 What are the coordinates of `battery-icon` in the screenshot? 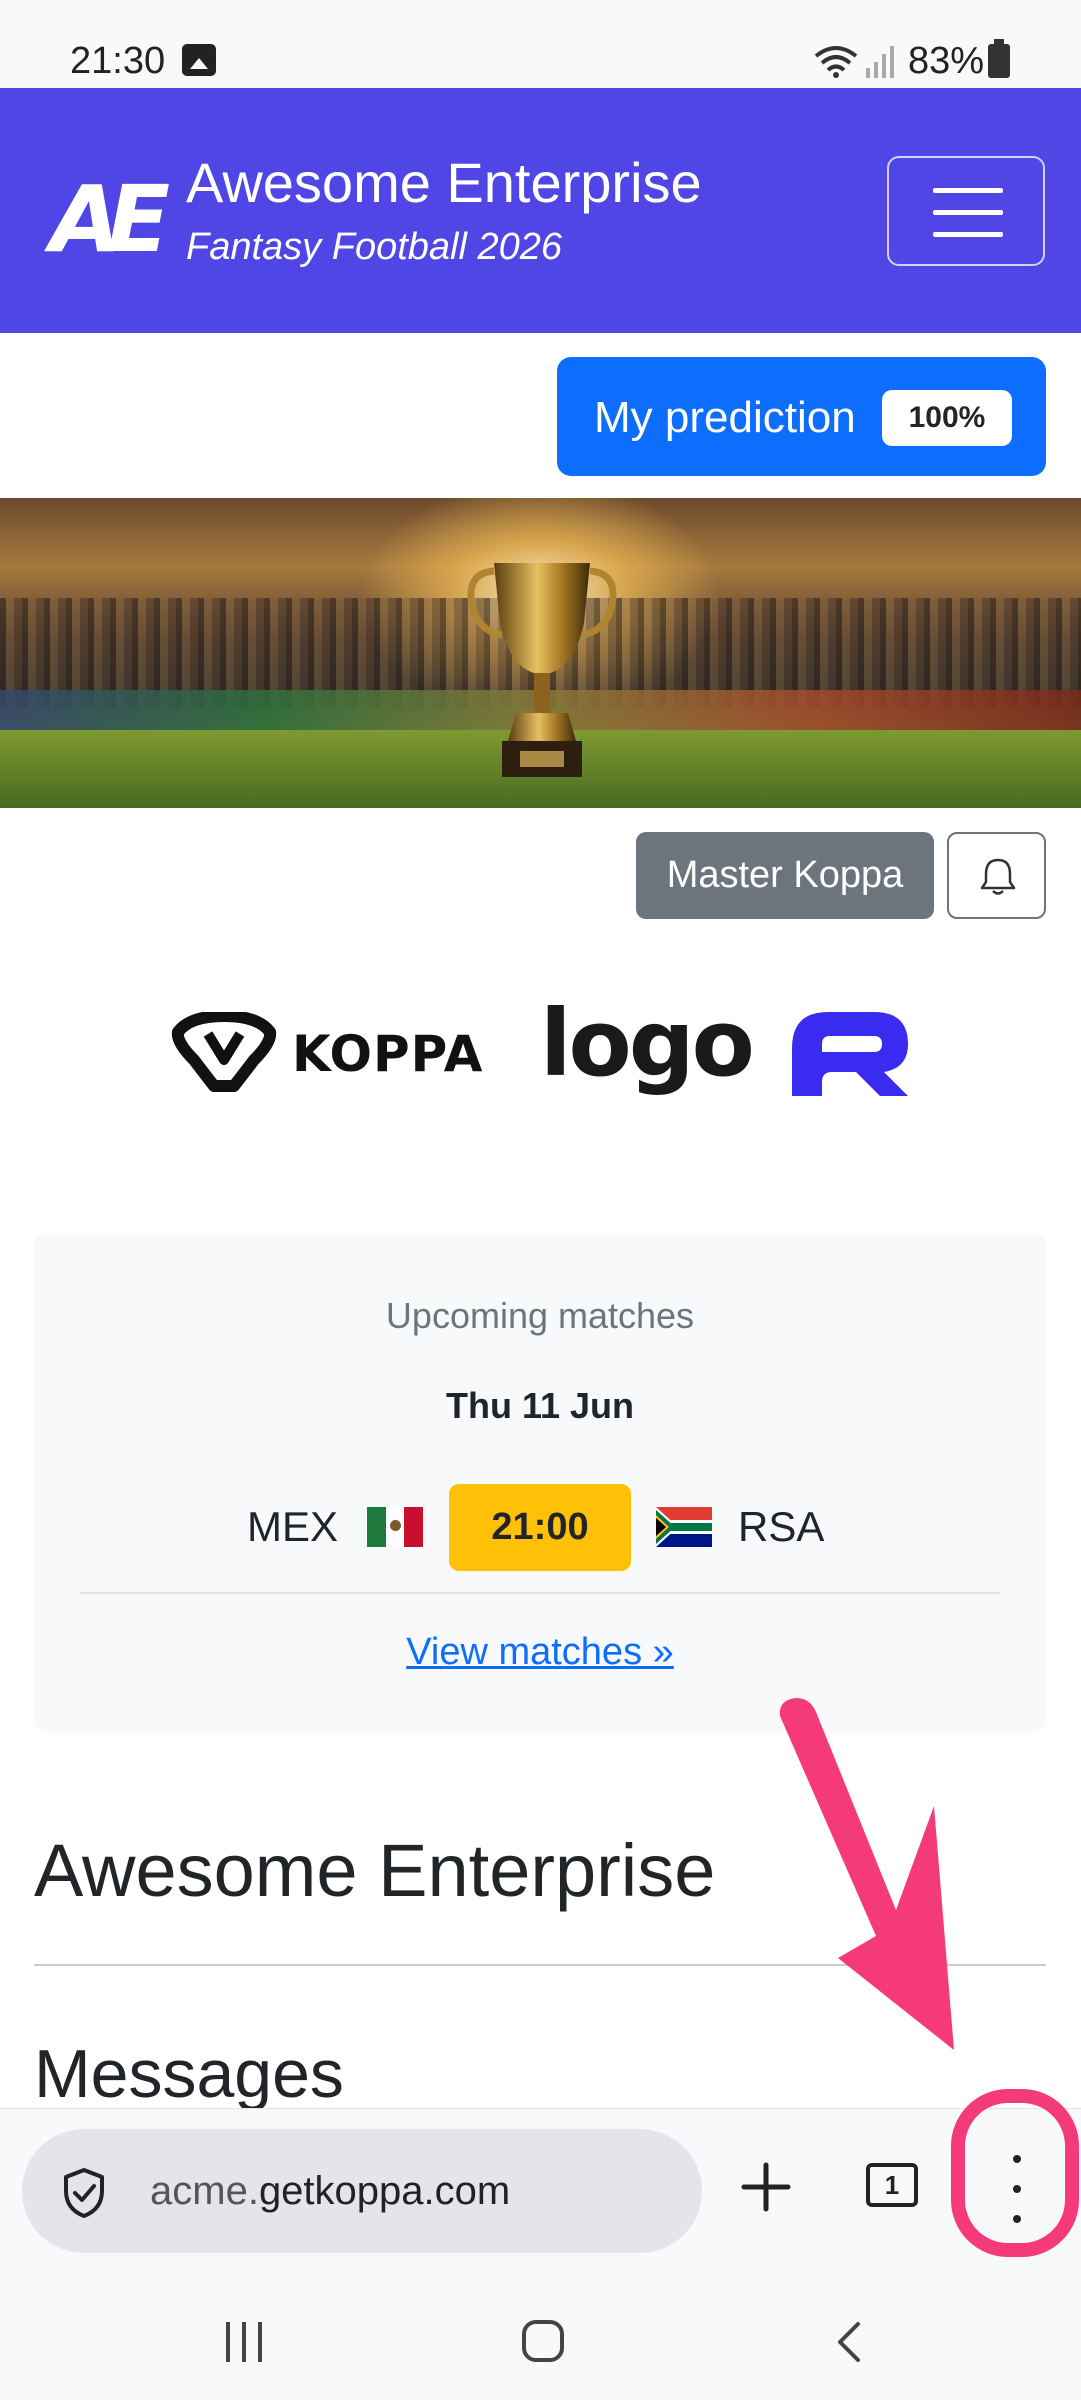 It's located at (999, 58).